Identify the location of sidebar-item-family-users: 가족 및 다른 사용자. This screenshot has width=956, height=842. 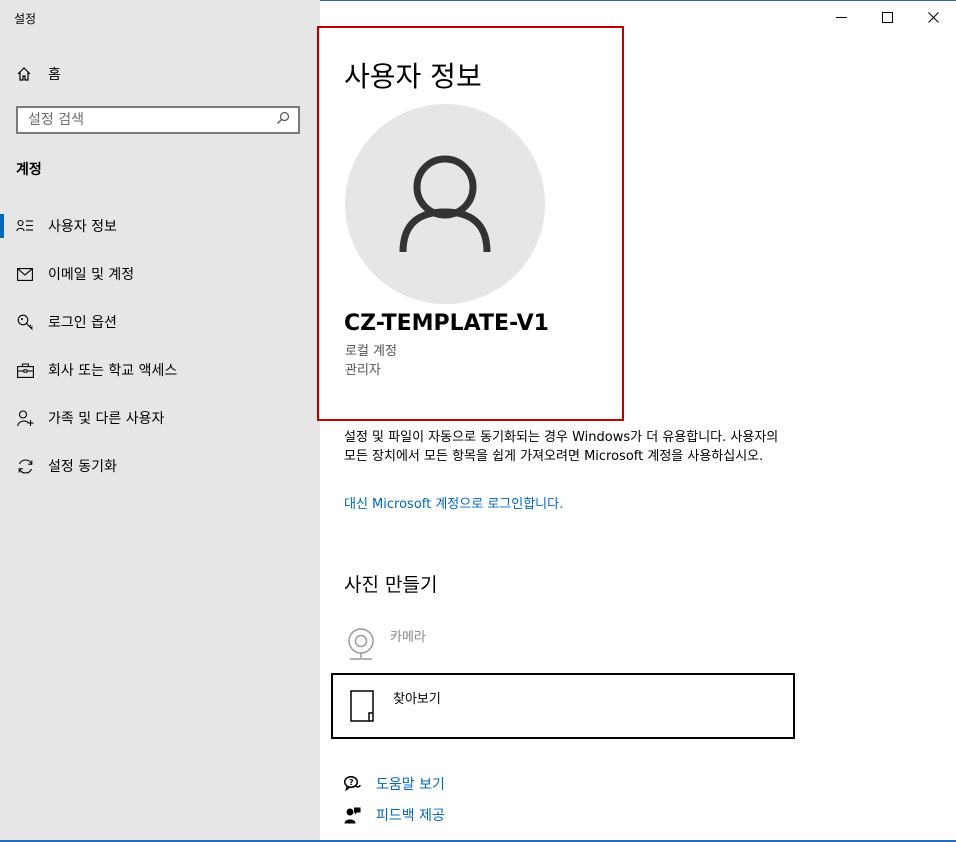
(160, 418).